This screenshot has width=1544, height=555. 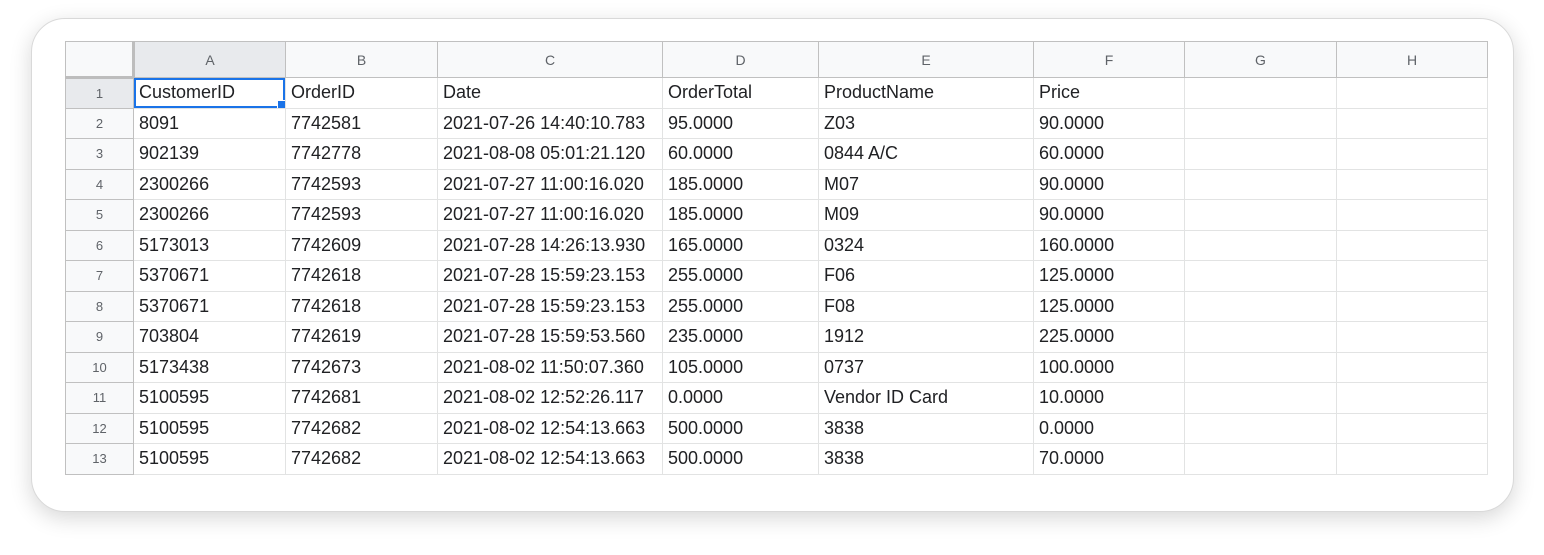 What do you see at coordinates (209, 215) in the screenshot?
I see `cell-a5: 2300266` at bounding box center [209, 215].